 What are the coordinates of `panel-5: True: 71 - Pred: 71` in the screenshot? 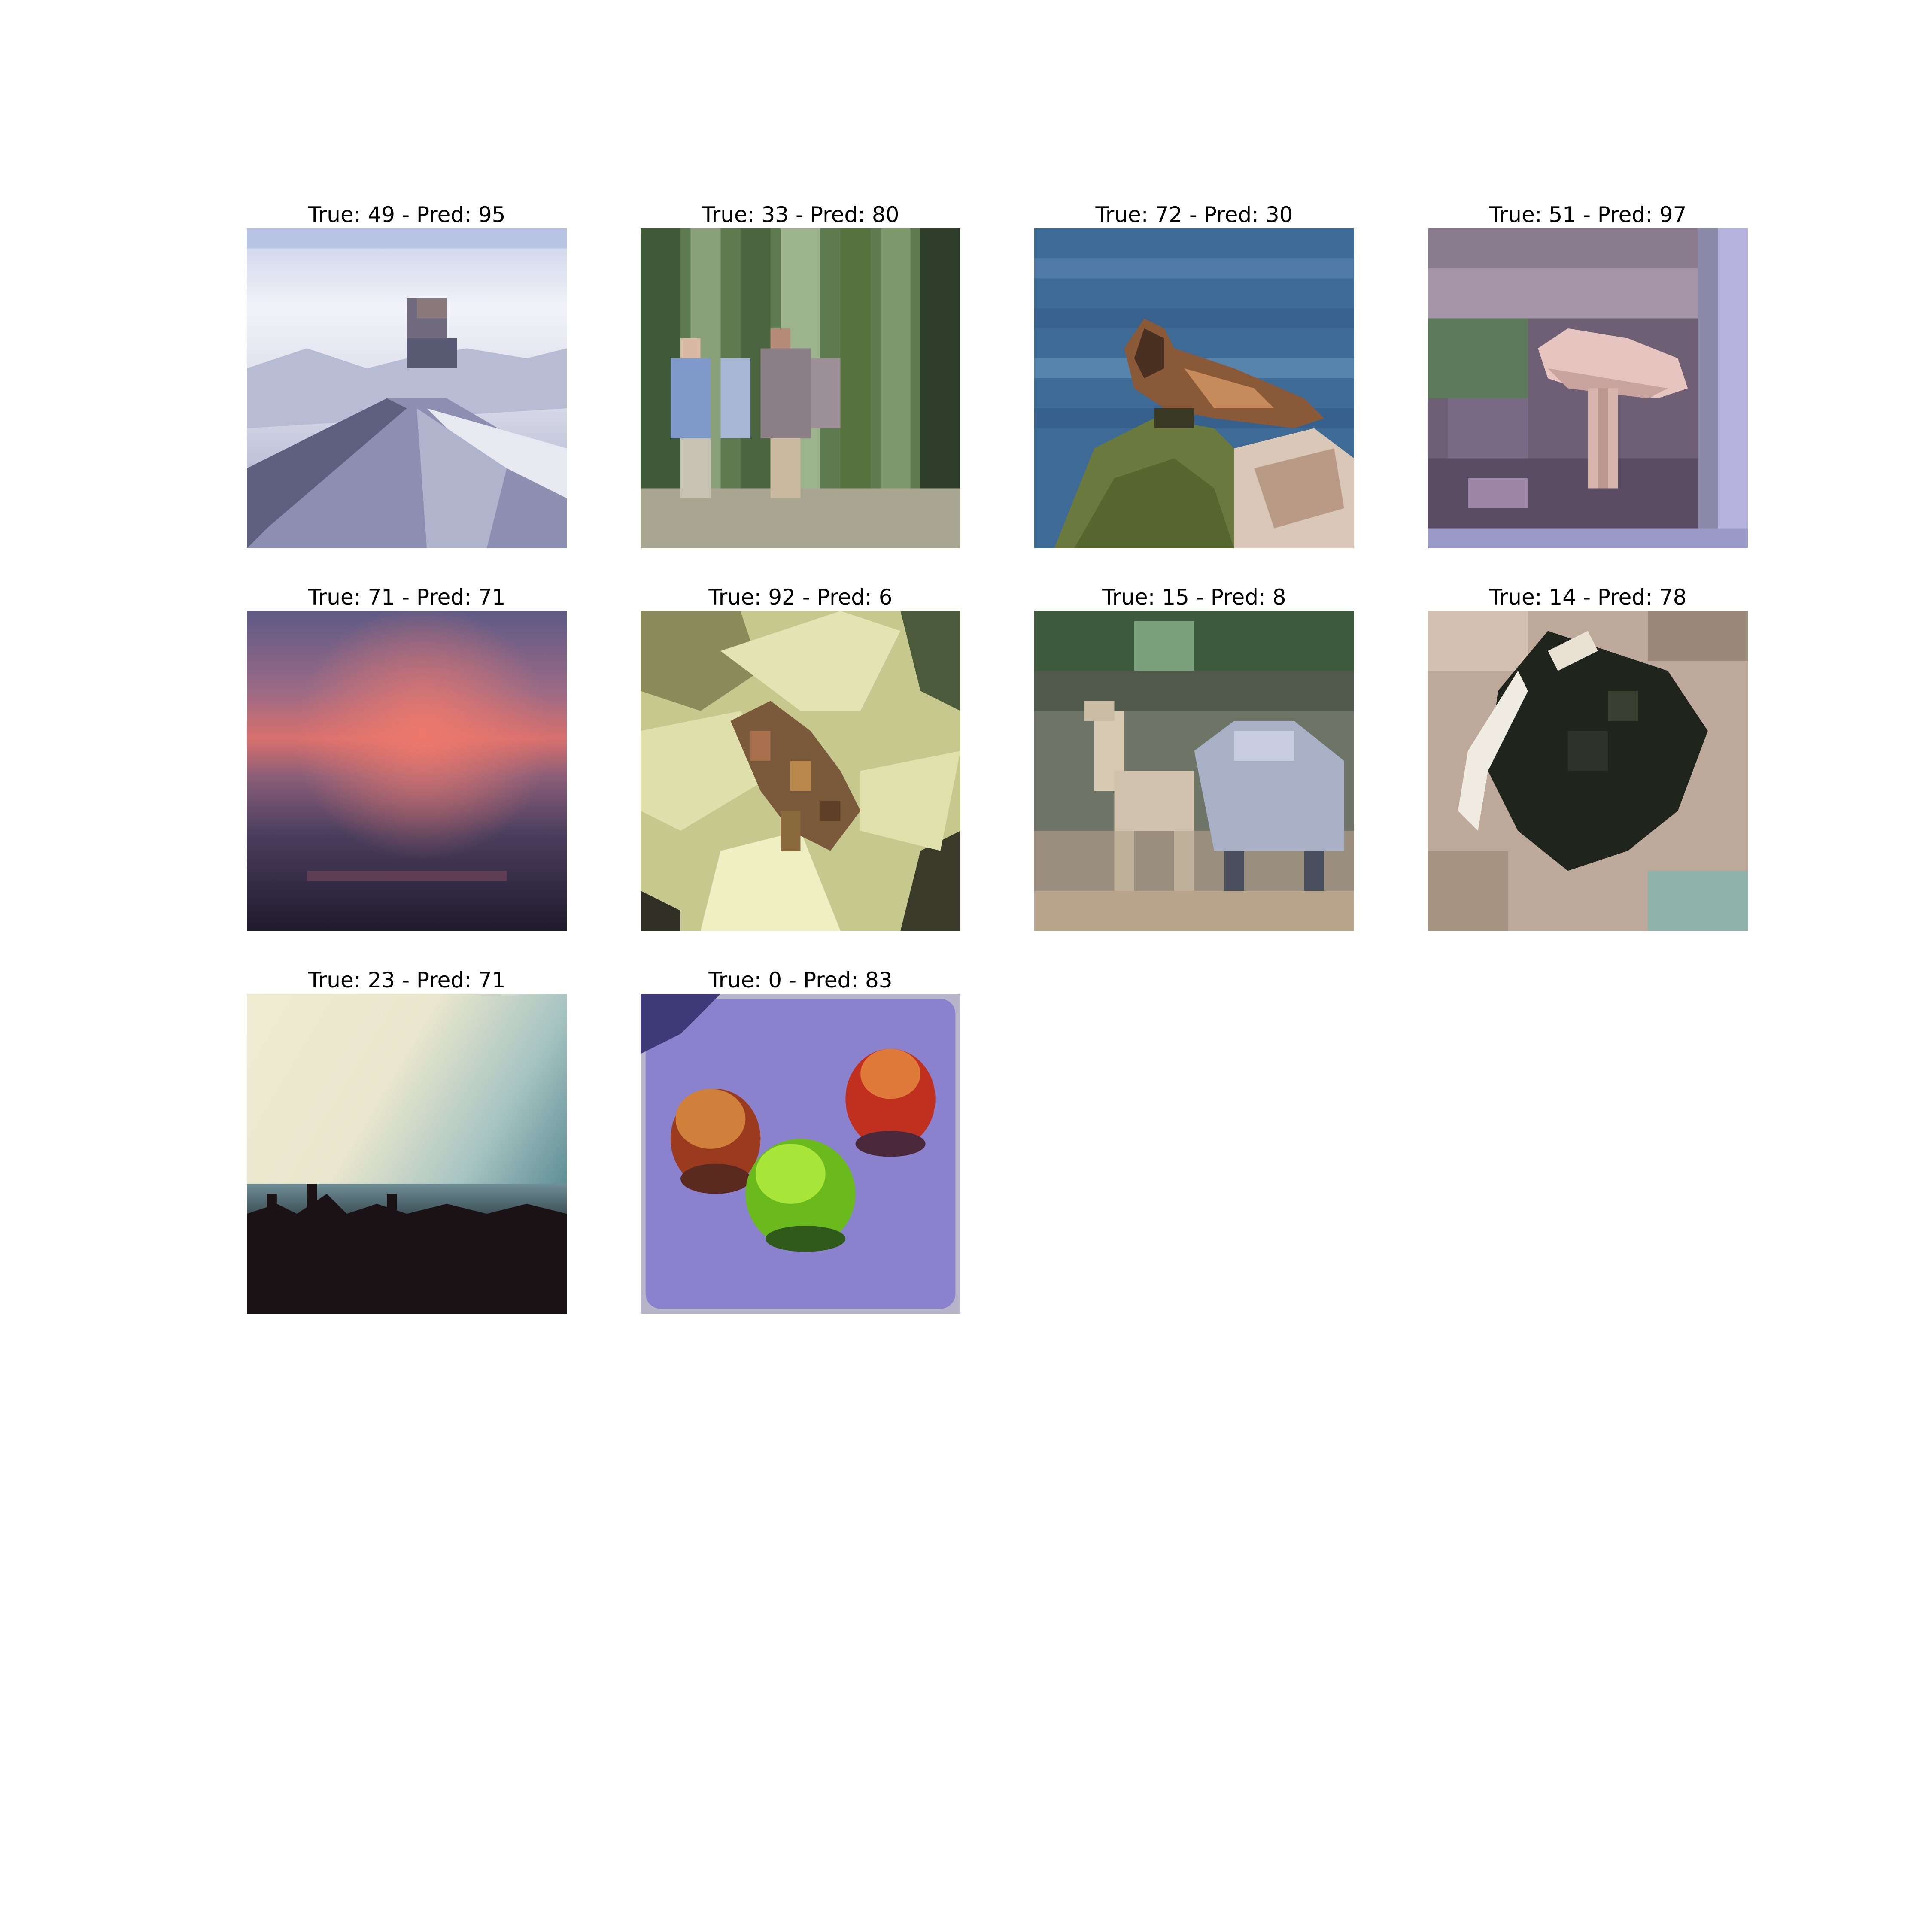 It's located at (407, 758).